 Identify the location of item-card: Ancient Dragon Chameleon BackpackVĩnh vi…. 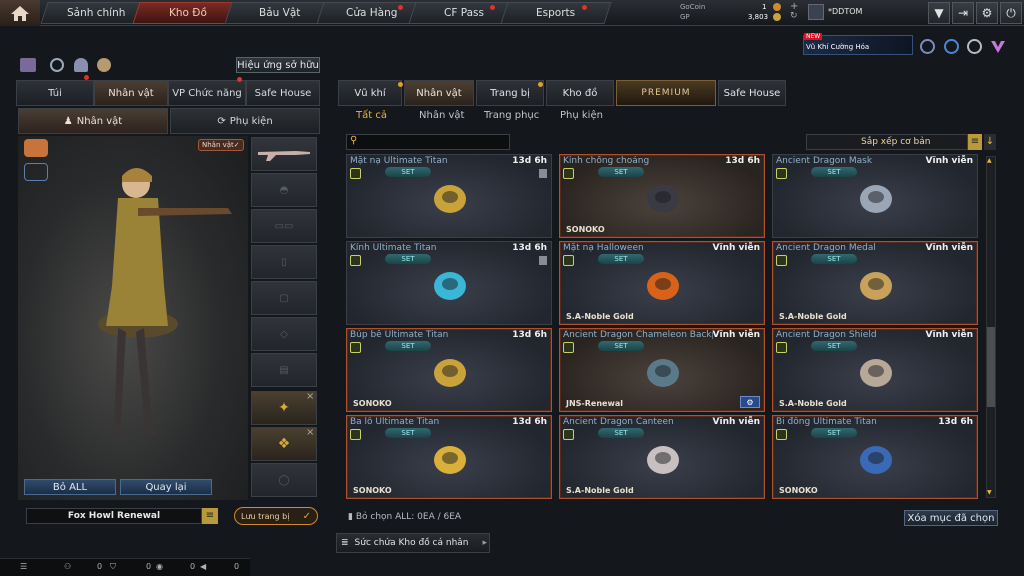
(662, 370).